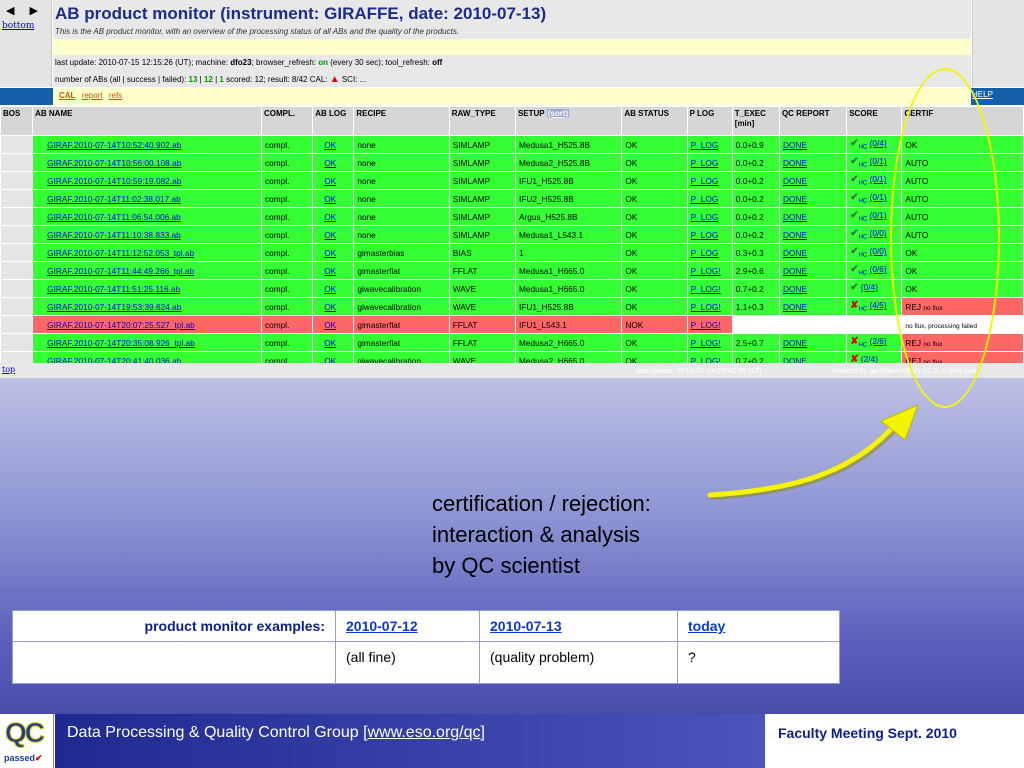  I want to click on score-cell: ✔HC (0/1), so click(874, 162).